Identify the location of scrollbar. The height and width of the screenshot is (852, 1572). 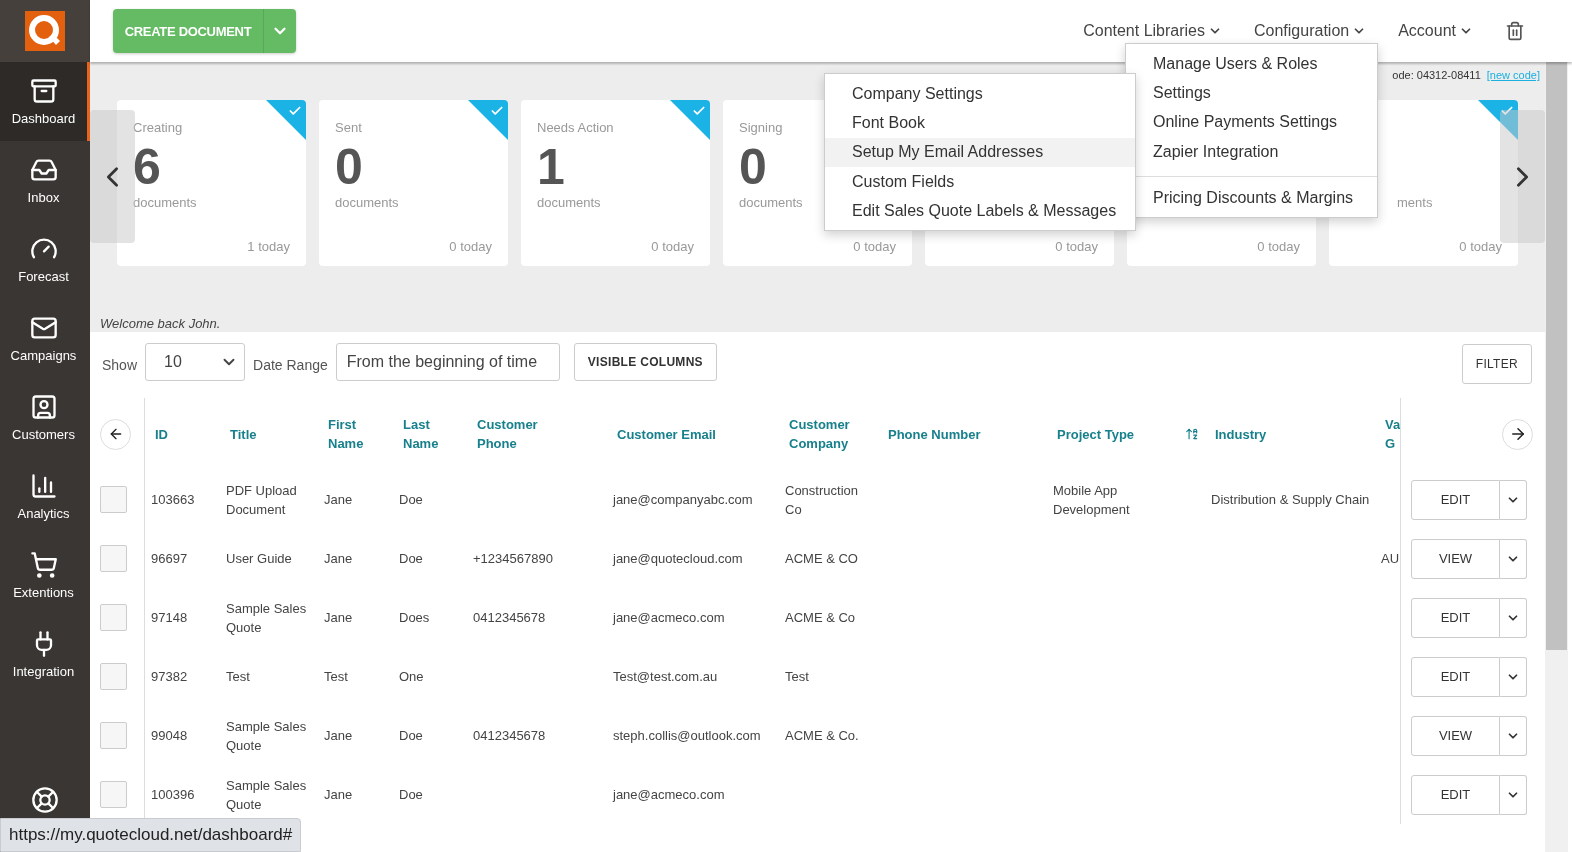
(1556, 457).